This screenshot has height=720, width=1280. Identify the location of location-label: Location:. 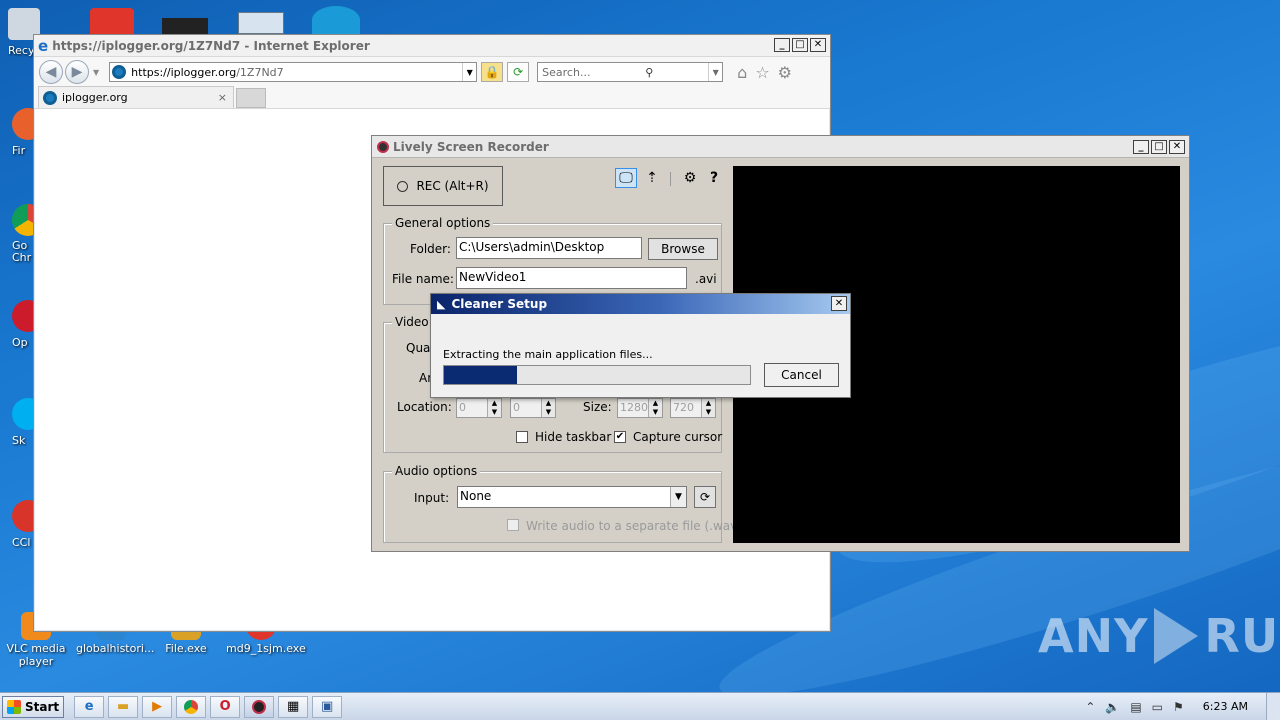
(424, 407).